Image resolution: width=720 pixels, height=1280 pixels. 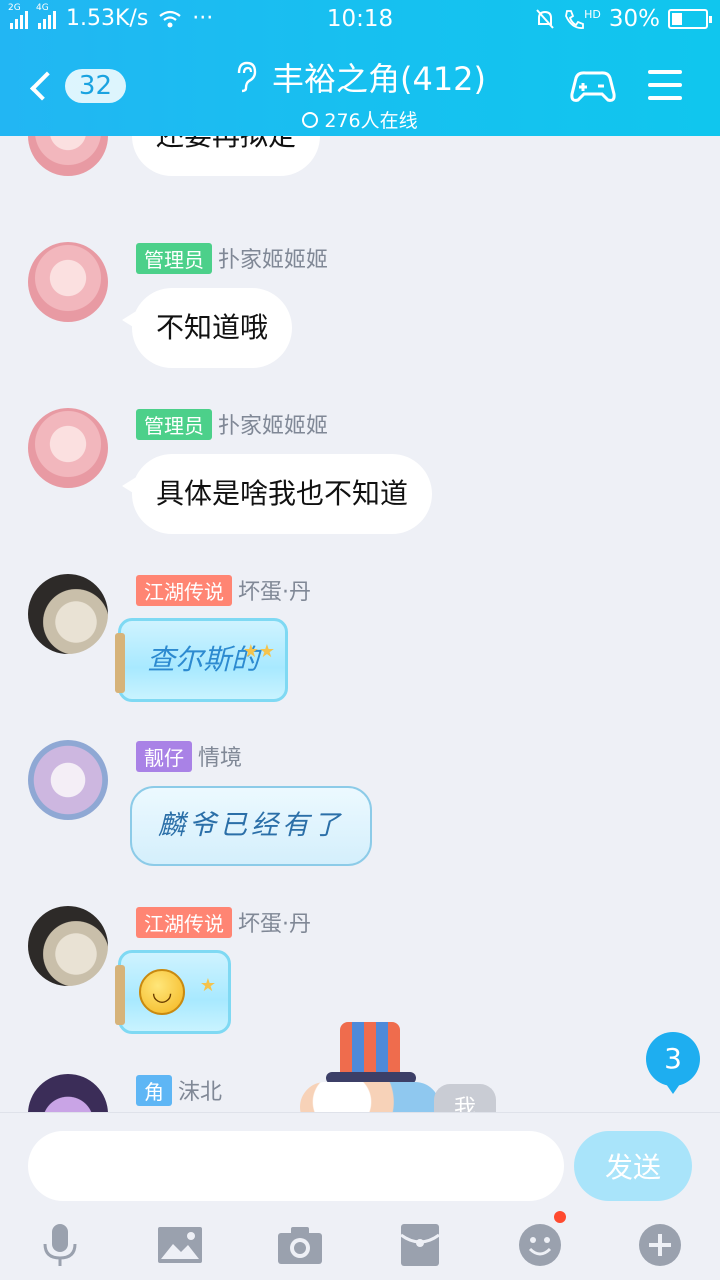 I want to click on plus-icon, so click(x=660, y=1245).